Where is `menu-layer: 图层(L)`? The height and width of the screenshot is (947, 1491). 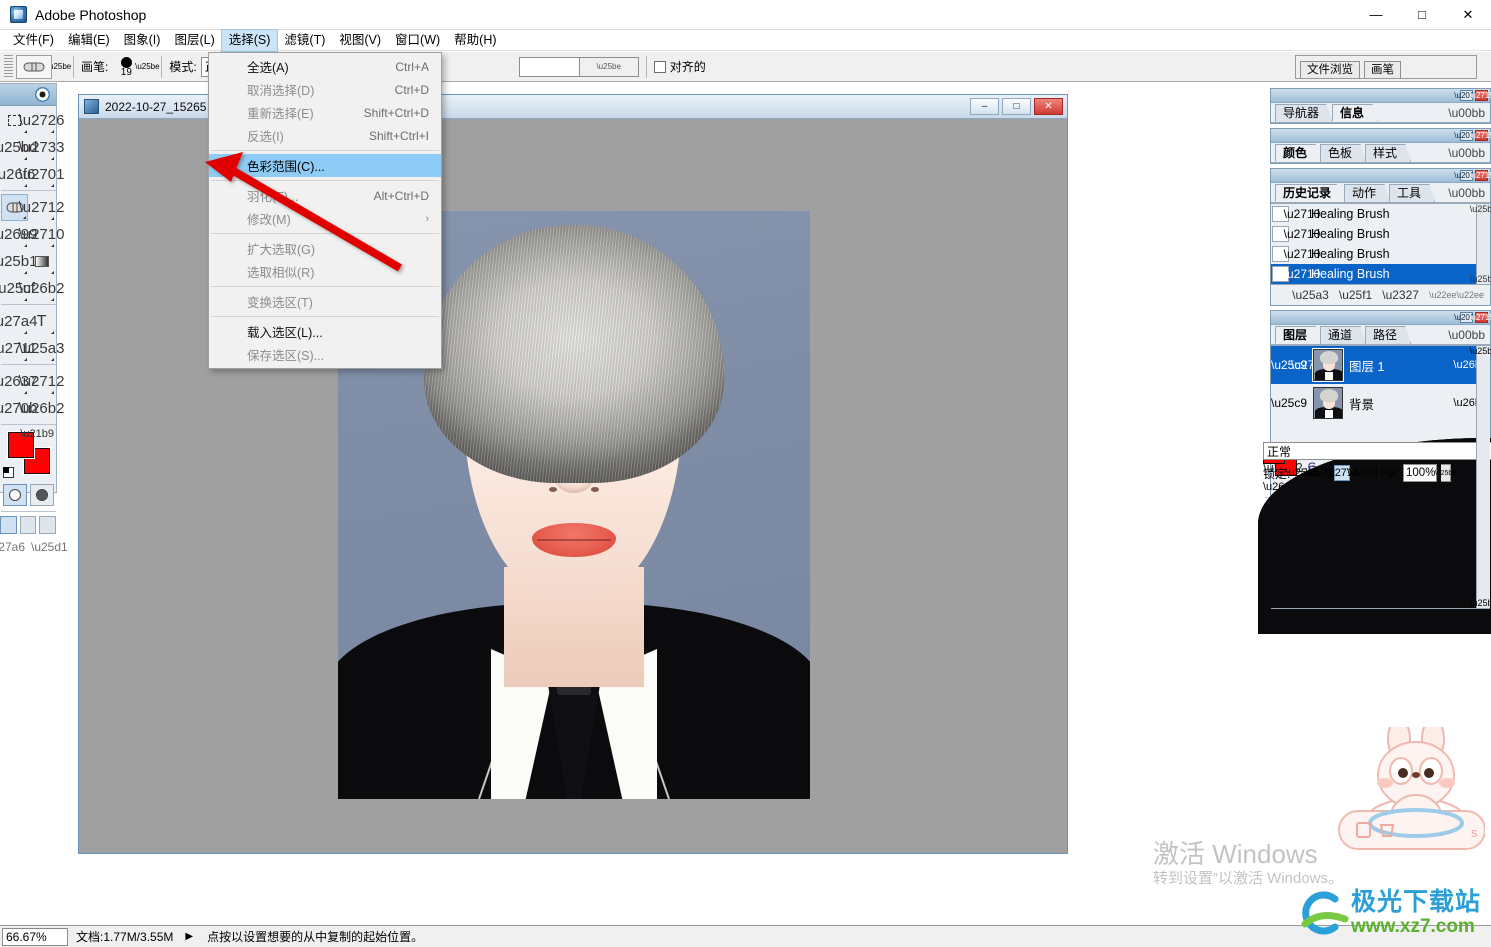 menu-layer: 图层(L) is located at coordinates (194, 40).